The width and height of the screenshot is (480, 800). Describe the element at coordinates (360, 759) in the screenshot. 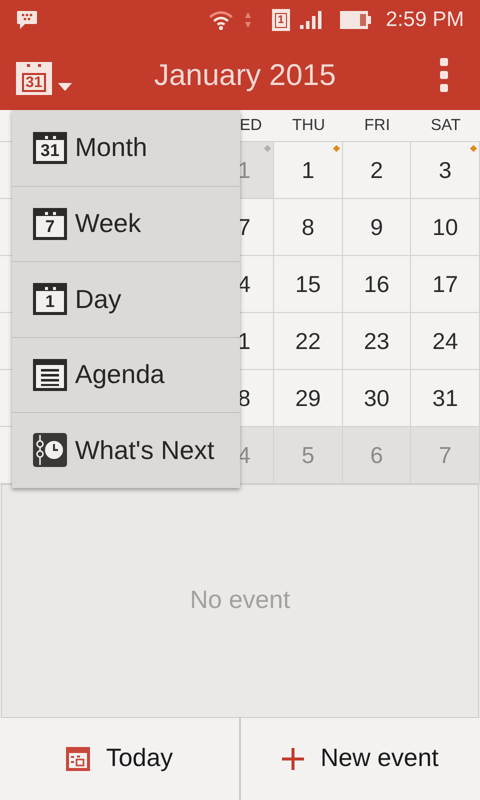

I see `new-event-button: New event` at that location.